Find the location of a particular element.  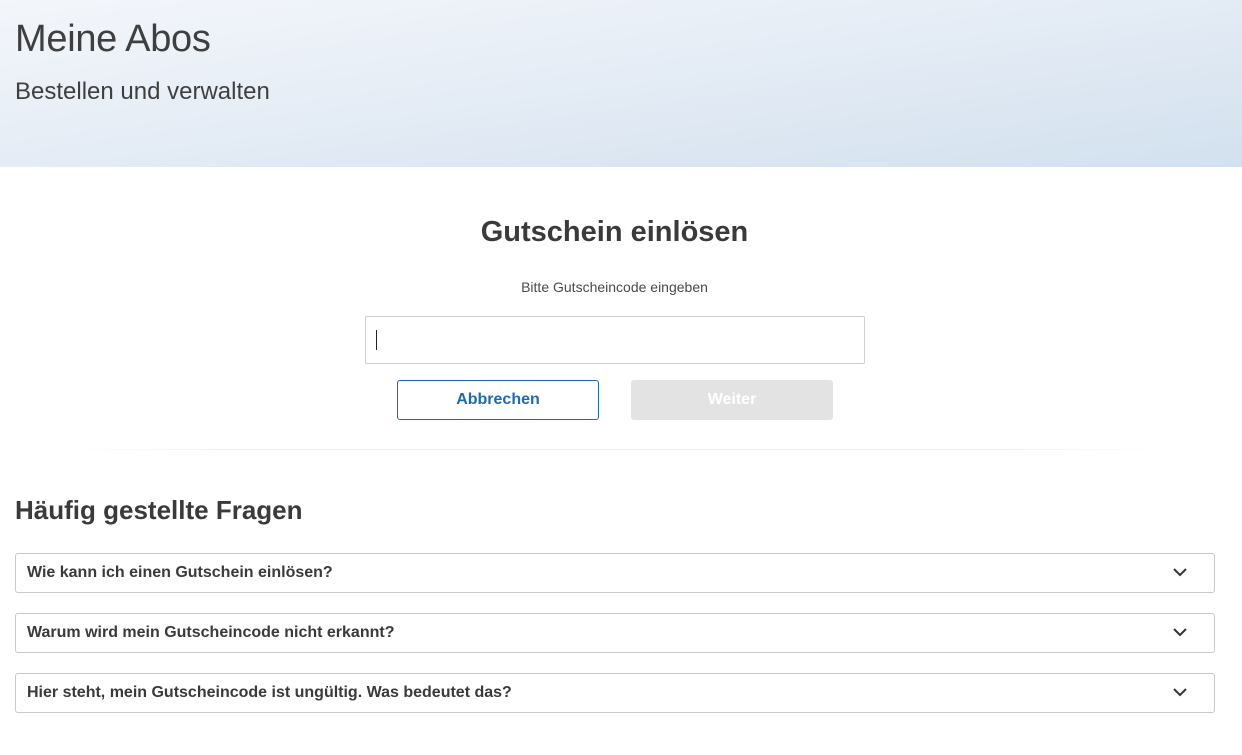

next-button: Weiter is located at coordinates (732, 400).